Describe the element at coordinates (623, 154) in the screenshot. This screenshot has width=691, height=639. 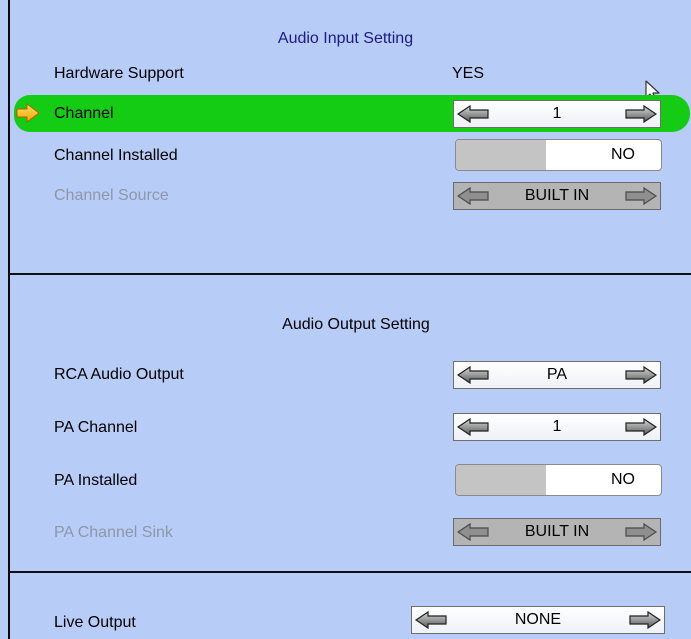
I see `channel-installed-value: NO` at that location.